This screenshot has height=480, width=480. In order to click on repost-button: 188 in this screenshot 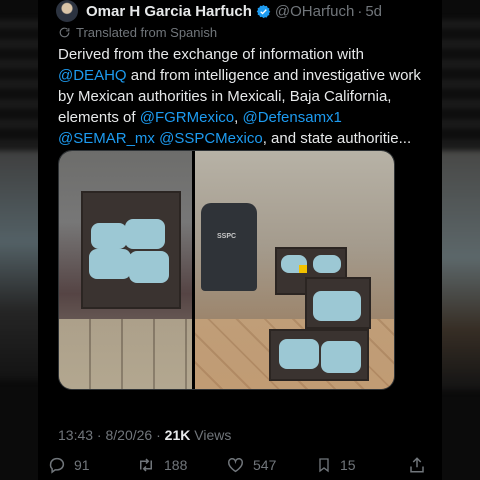, I will do `click(161, 465)`.